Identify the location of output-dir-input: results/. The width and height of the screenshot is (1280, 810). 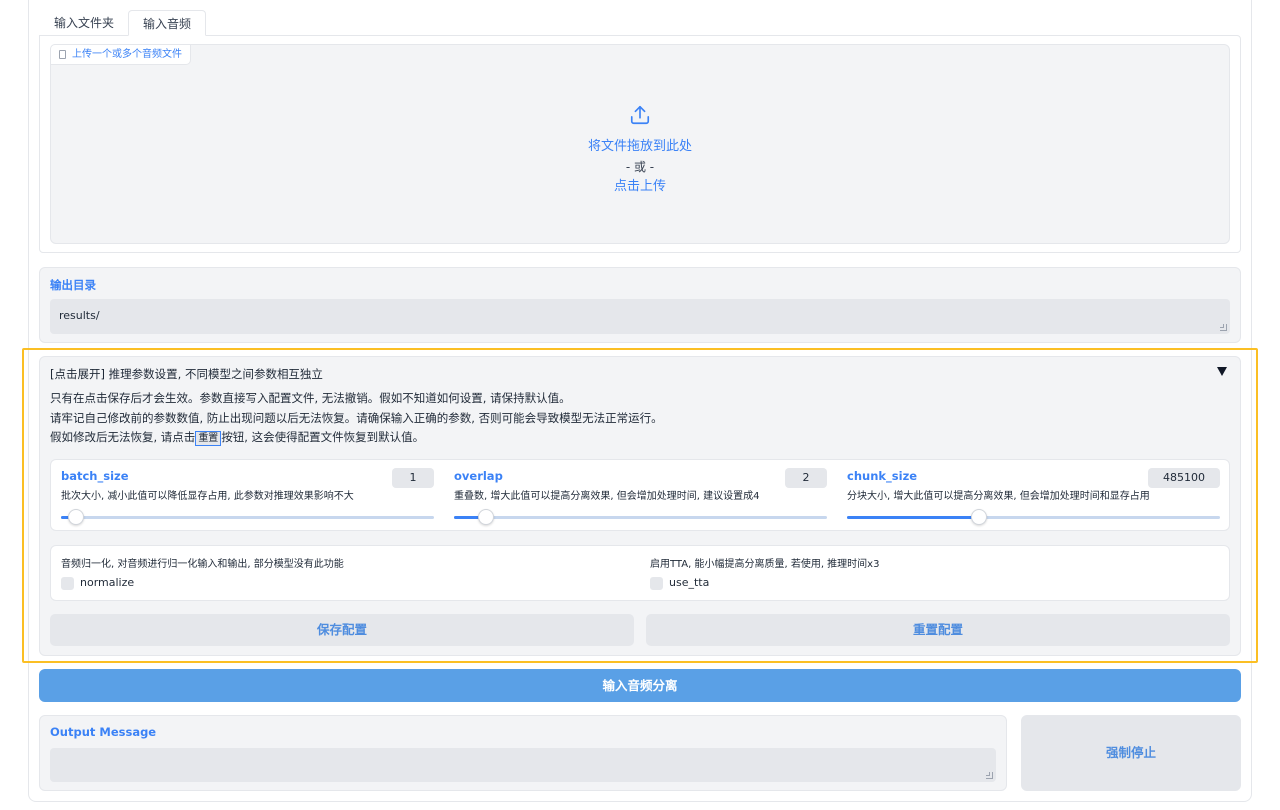
(640, 316).